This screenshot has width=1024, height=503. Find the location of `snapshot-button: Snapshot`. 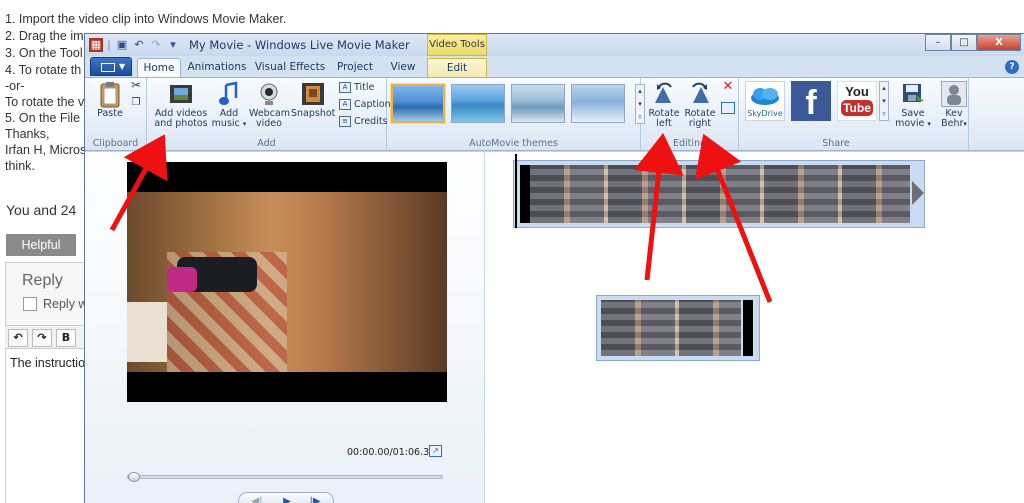

snapshot-button: Snapshot is located at coordinates (313, 100).